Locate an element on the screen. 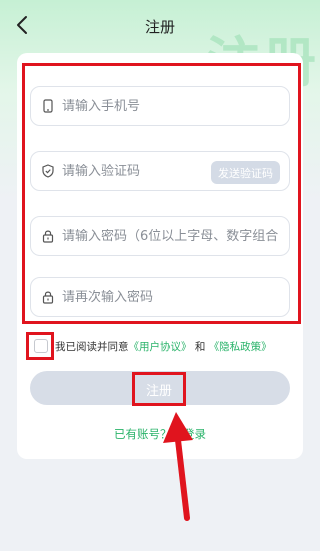 The width and height of the screenshot is (320, 551). agreement-text: 我已阅读并同意《用户协议》 和 《隐私政策》 is located at coordinates (163, 346).